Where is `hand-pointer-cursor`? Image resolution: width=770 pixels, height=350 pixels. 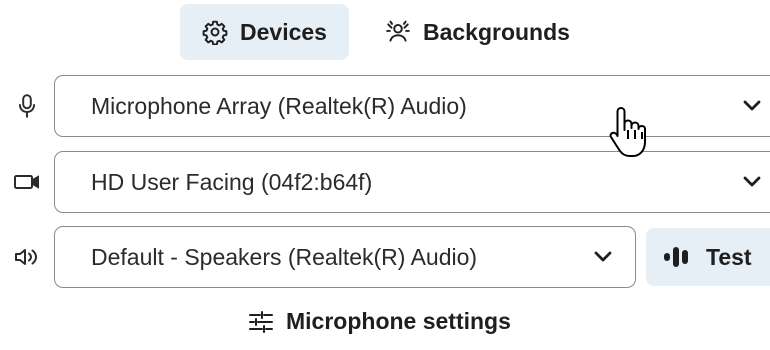
hand-pointer-cursor is located at coordinates (631, 135).